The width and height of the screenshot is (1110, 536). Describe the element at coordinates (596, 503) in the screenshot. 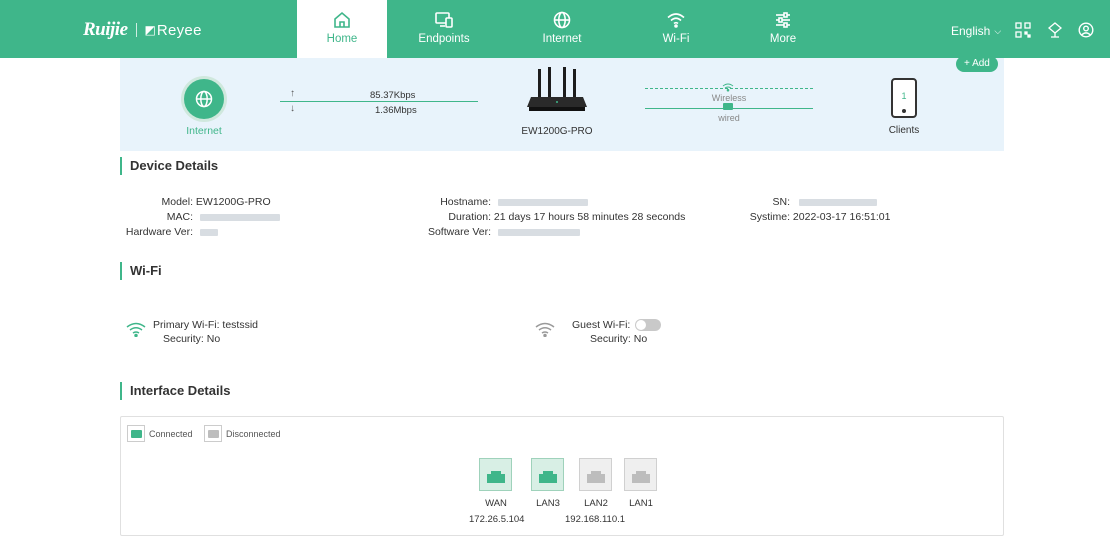

I see `port-lan2-label: LAN2` at that location.